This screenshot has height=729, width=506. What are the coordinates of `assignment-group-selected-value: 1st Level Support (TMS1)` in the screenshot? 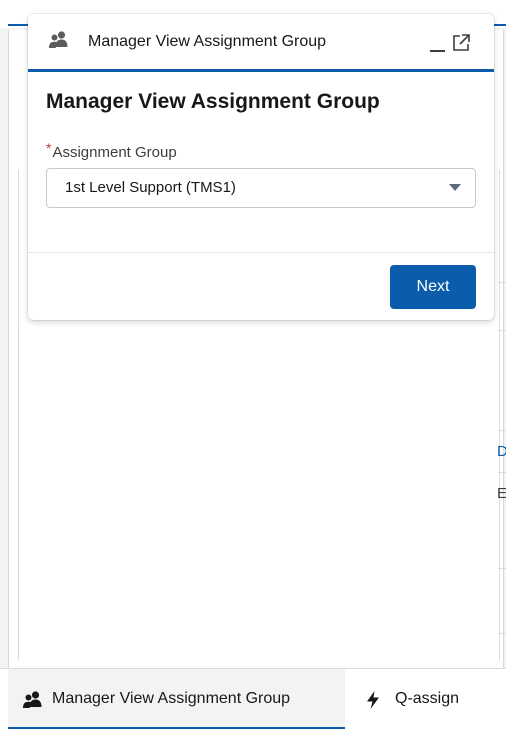 It's located at (150, 187).